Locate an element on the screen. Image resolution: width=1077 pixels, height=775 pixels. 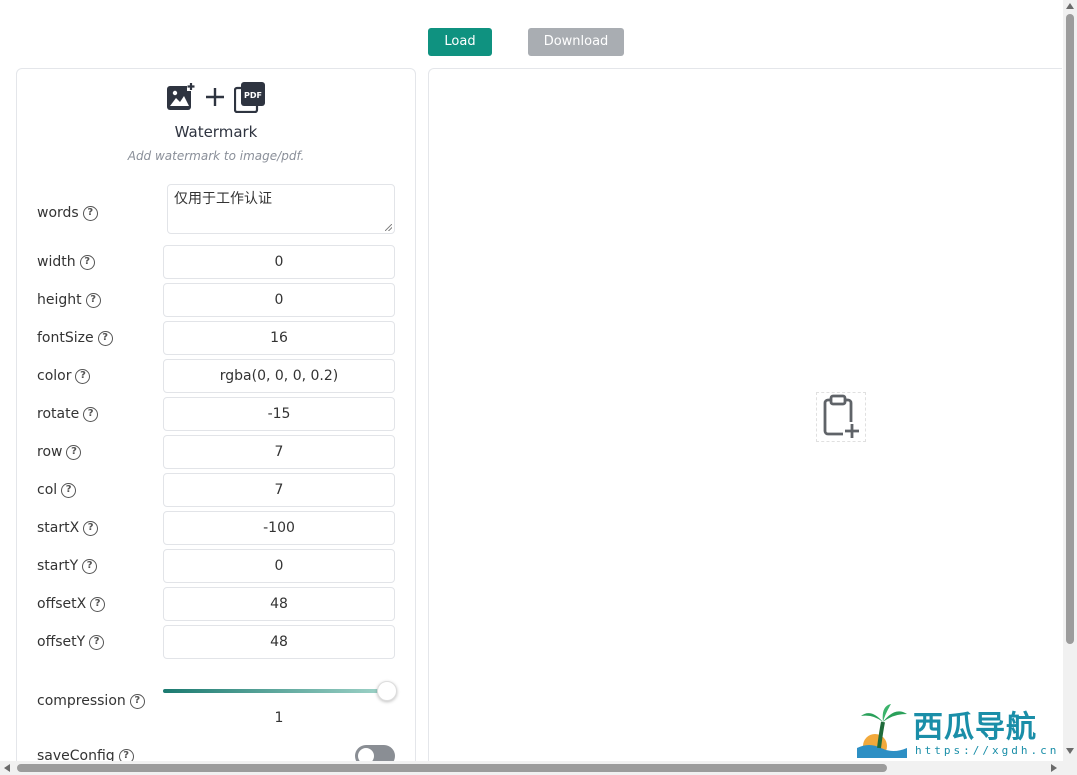
palm-island-logo-icon is located at coordinates (882, 731).